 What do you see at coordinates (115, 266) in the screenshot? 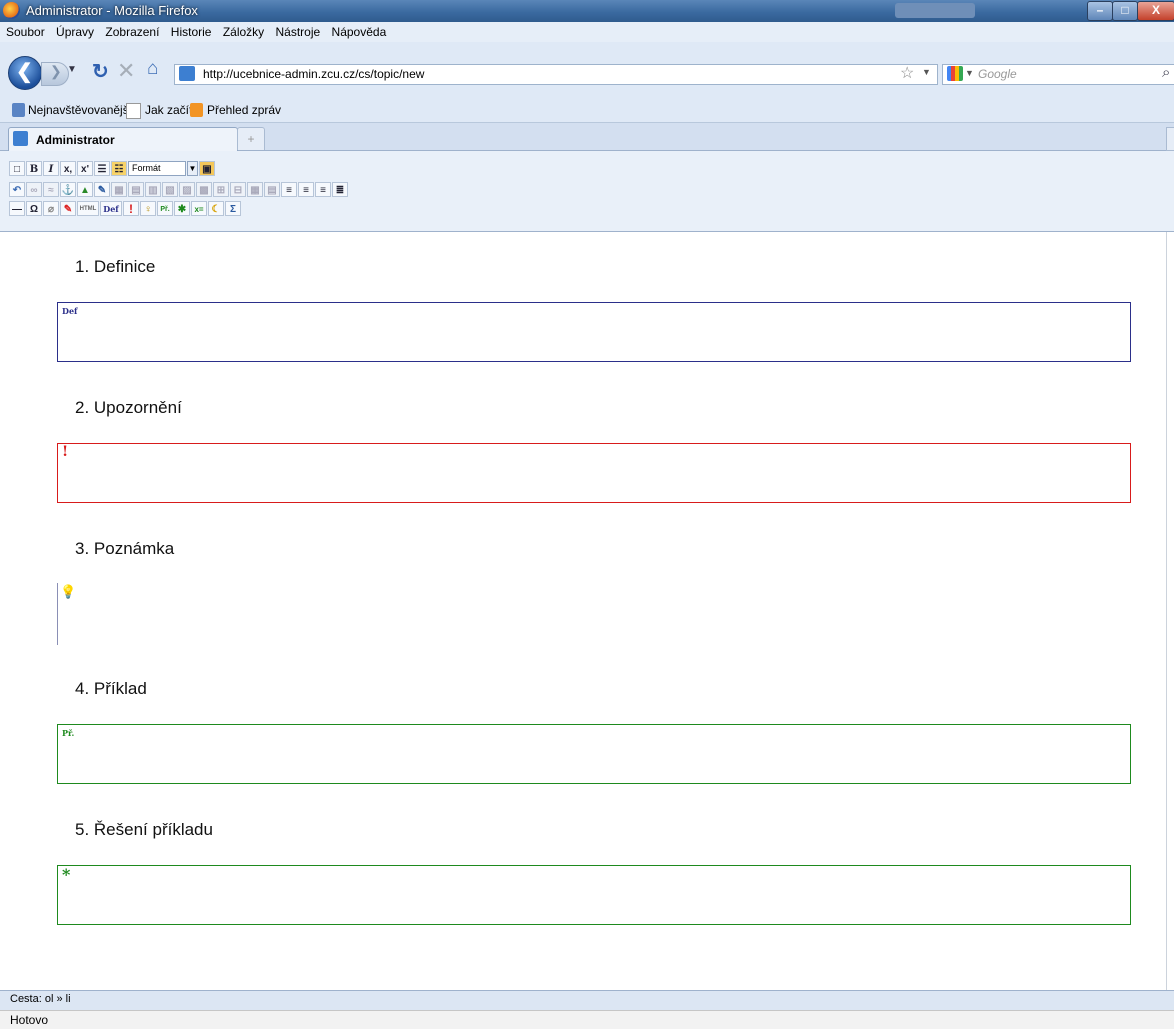
I see `section-heading-definice: 1. Definice` at bounding box center [115, 266].